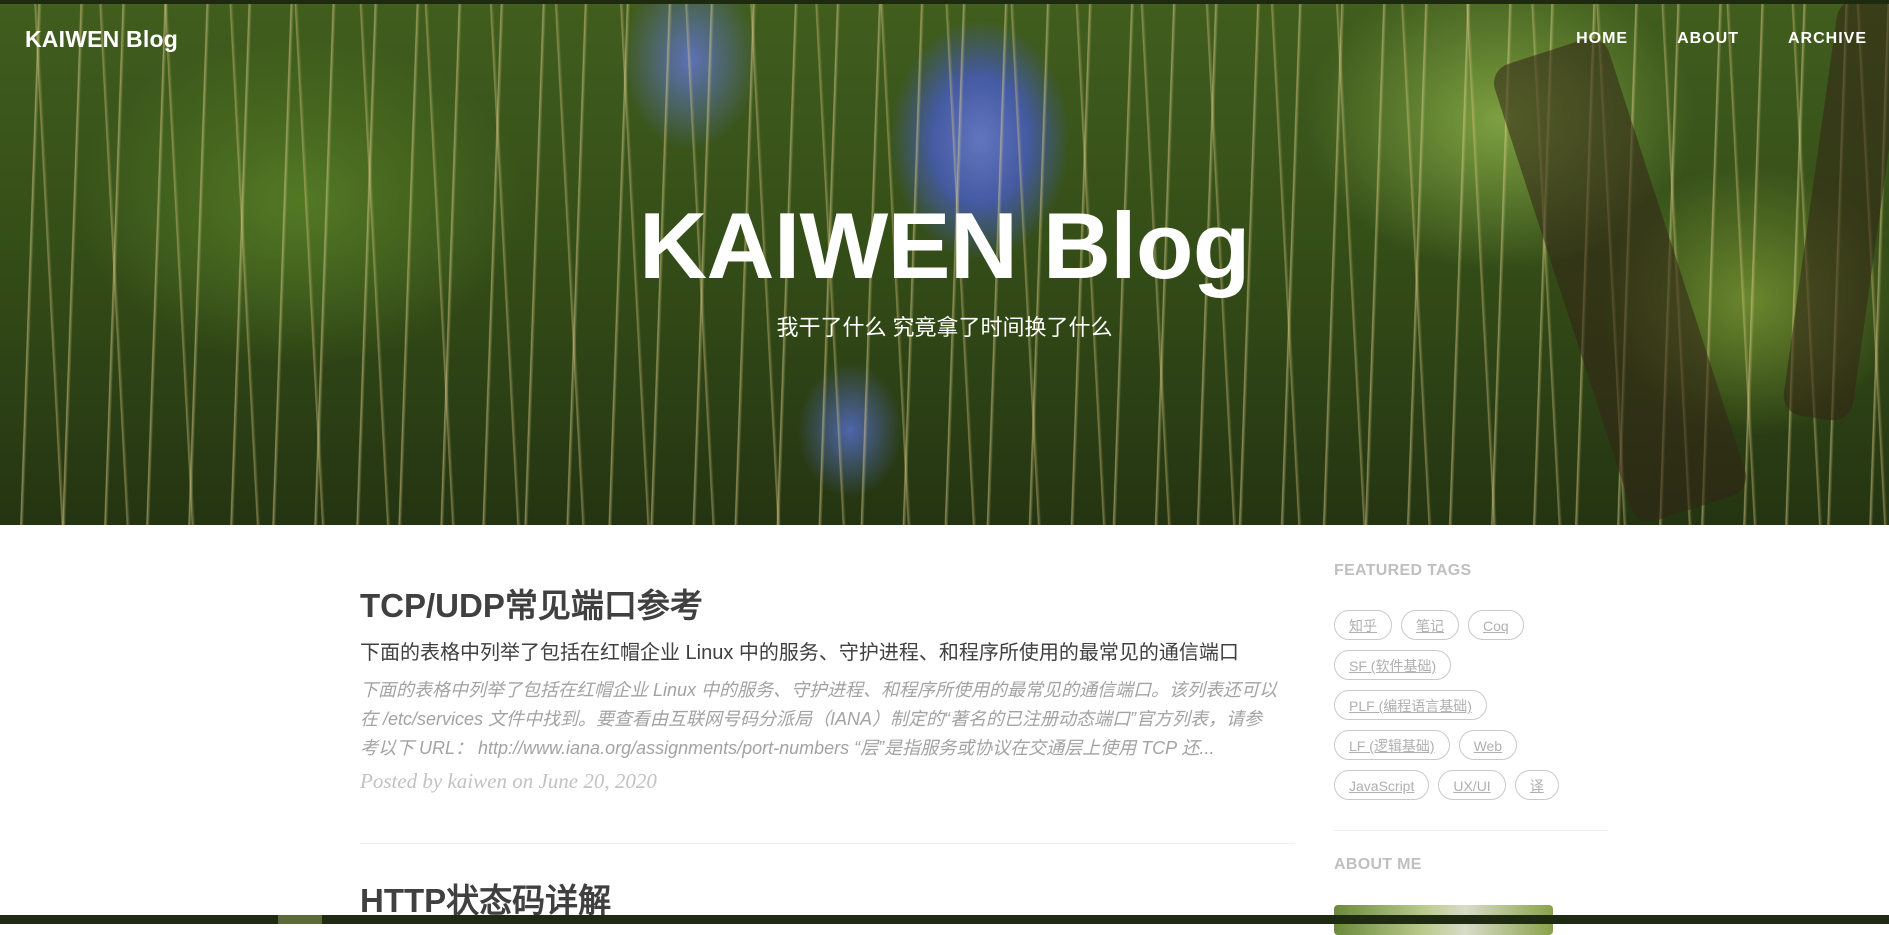  Describe the element at coordinates (1430, 625) in the screenshot. I see `tag-link: 笔记` at that location.